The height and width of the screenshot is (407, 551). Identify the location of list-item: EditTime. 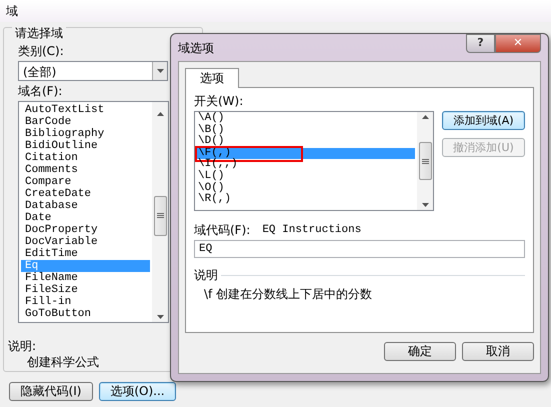
(85, 254).